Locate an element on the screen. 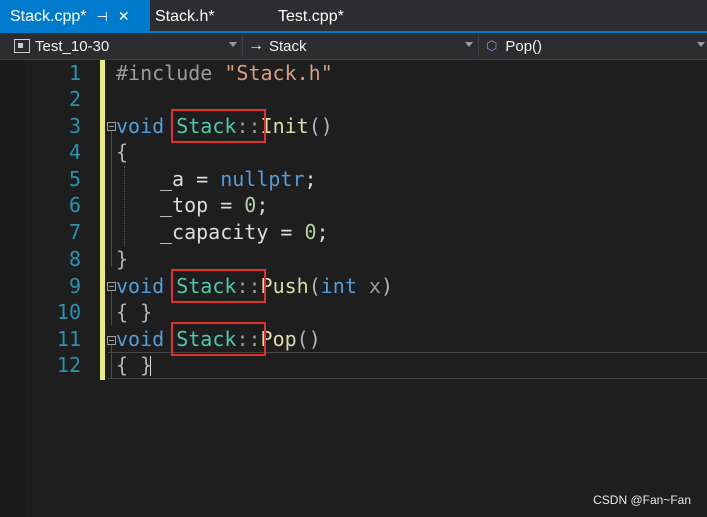 The width and height of the screenshot is (707, 517). scope-dropdown: → Stack is located at coordinates (360, 46).